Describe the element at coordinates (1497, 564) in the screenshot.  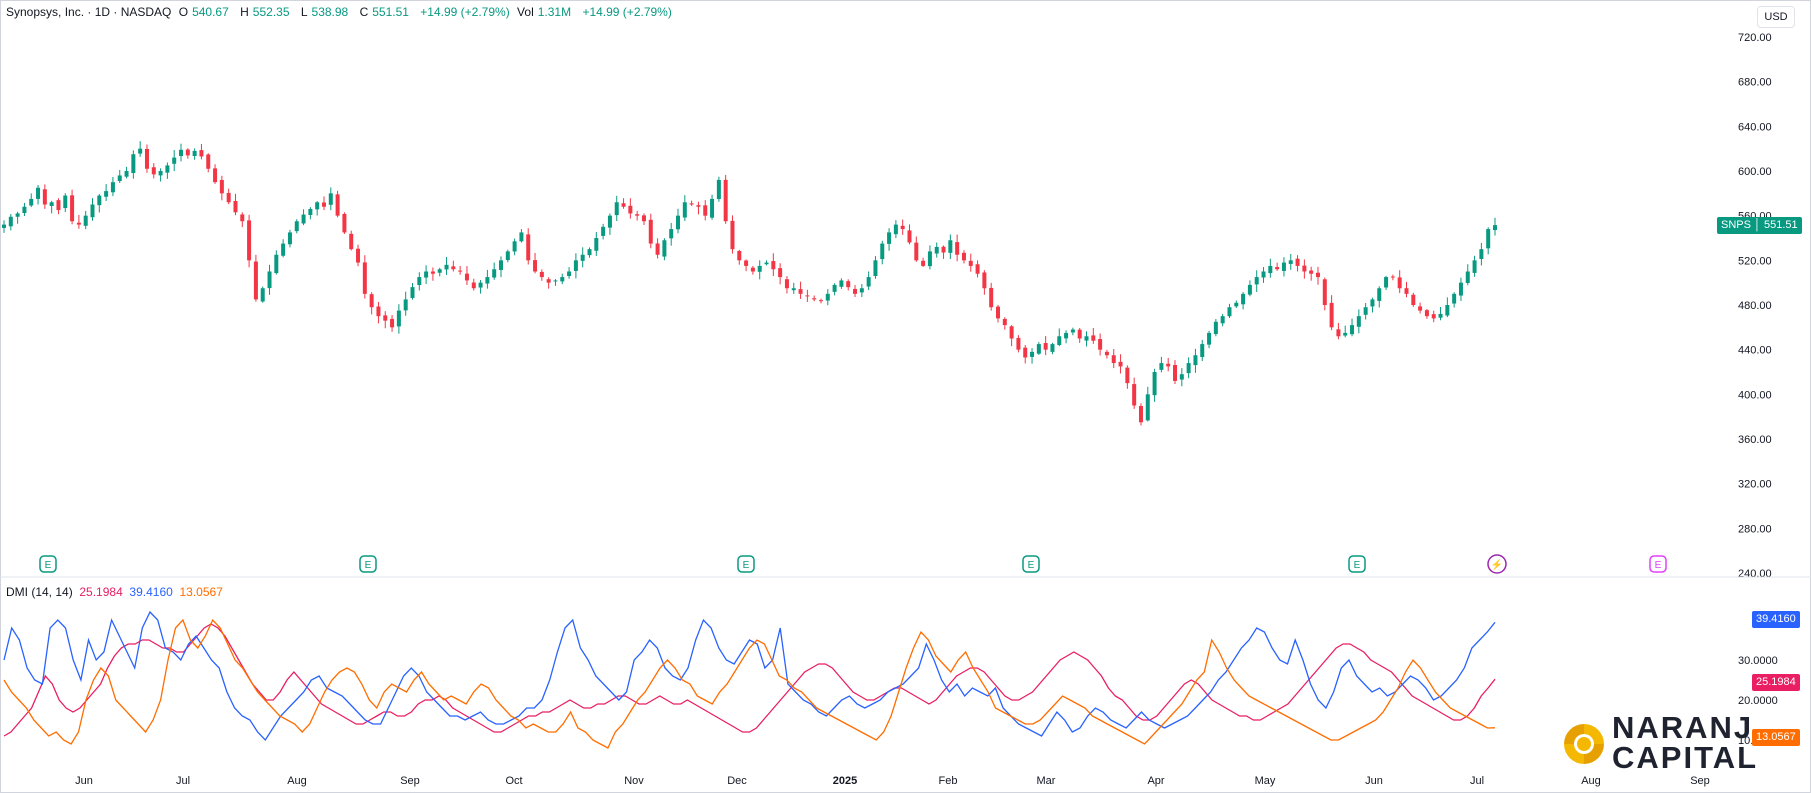
I see `dividend-marker: ⚡` at that location.